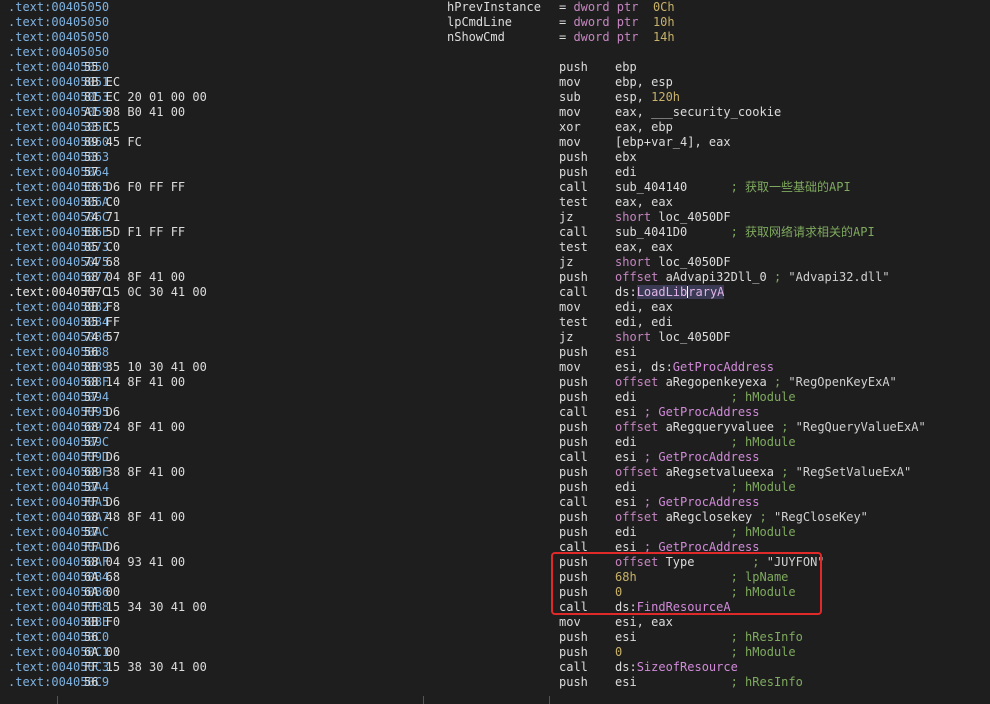  Describe the element at coordinates (495, 202) in the screenshot. I see `listing-line: .text:0040506A 85 C0 test eax, eax` at that location.